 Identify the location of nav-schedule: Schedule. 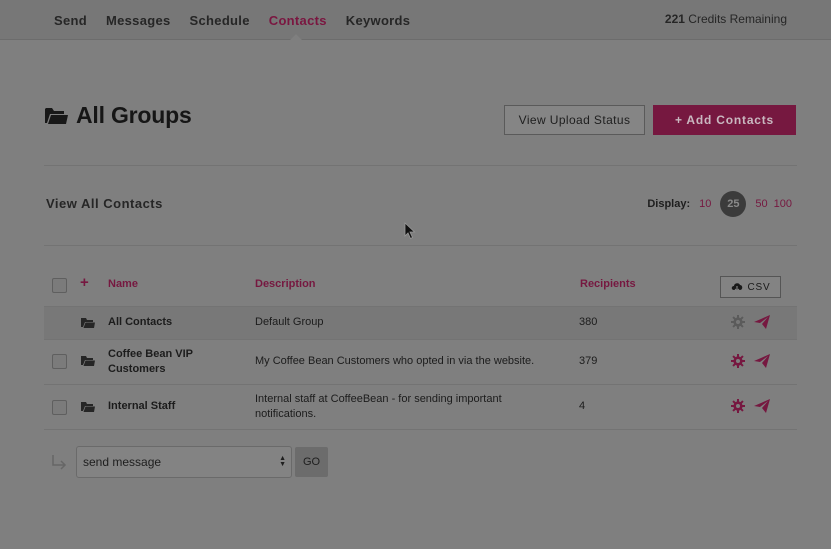
(220, 20).